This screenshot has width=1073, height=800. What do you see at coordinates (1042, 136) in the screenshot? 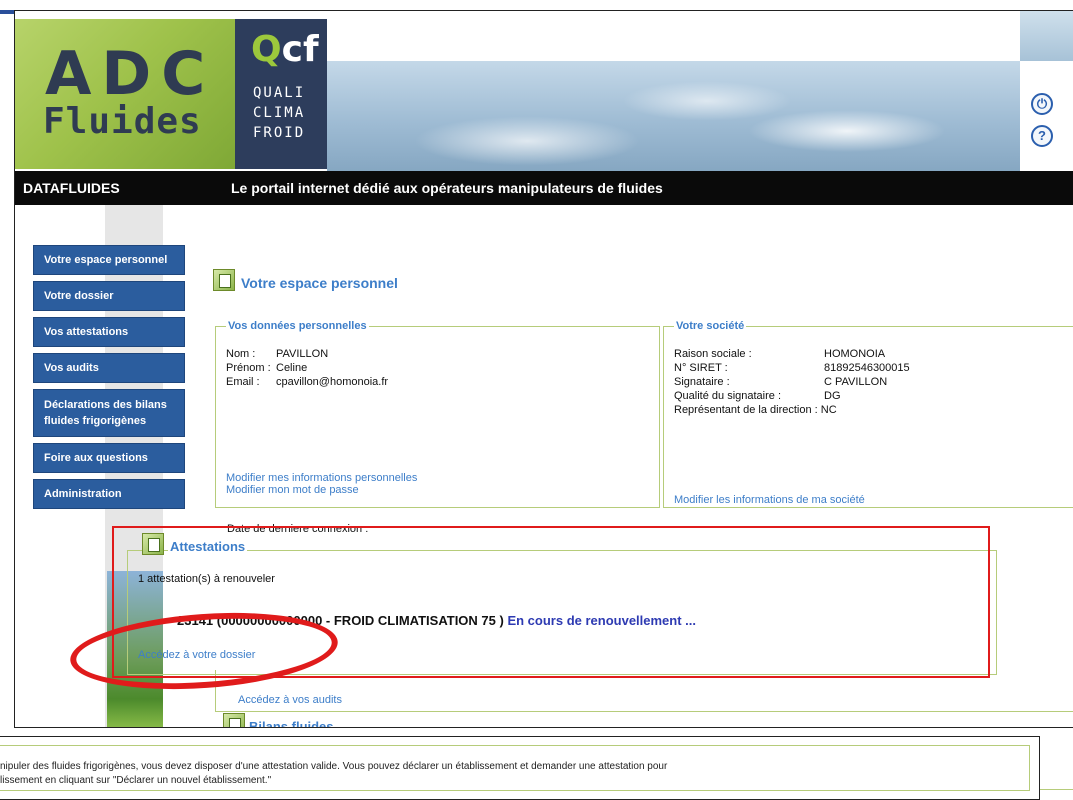
I see `help-icon: ?` at bounding box center [1042, 136].